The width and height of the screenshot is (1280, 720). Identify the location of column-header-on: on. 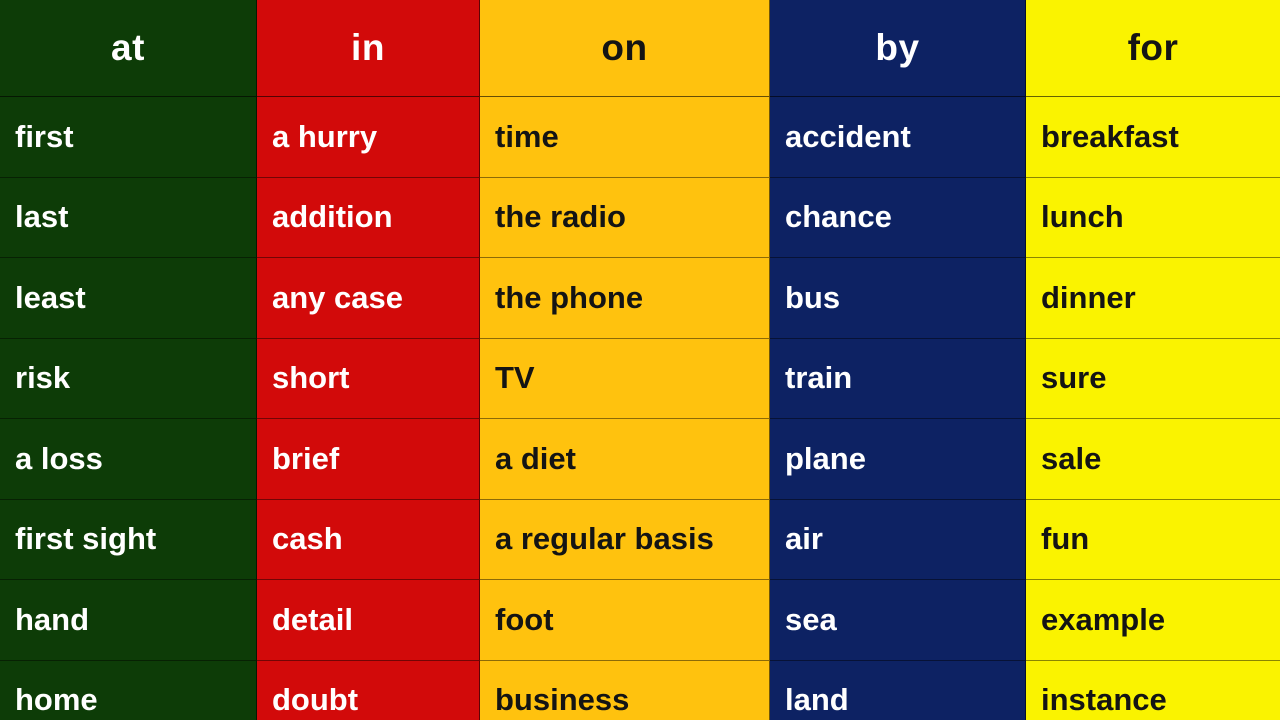
(625, 48).